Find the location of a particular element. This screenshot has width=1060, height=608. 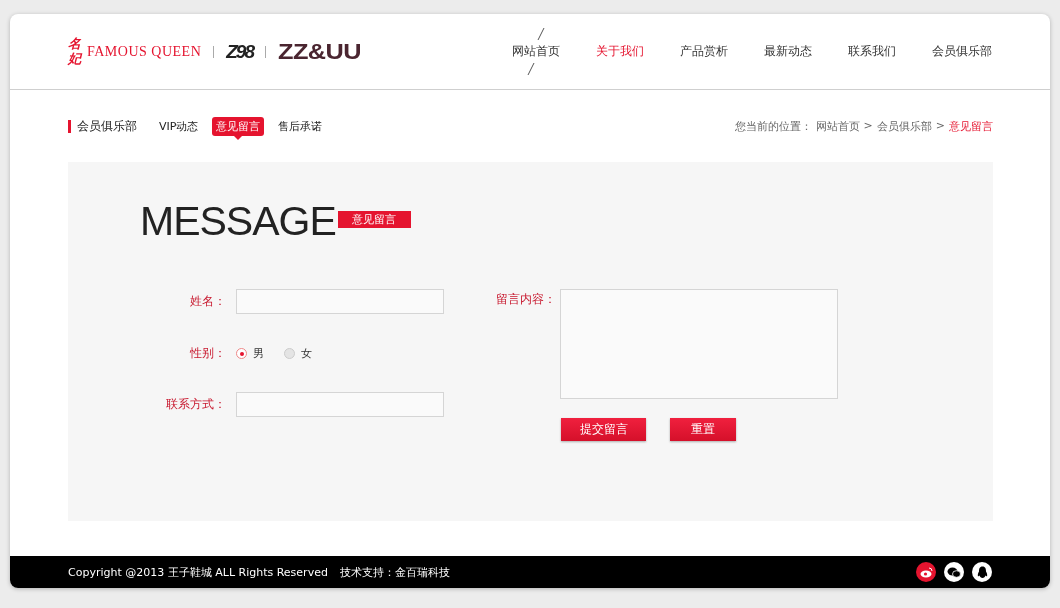

breadcrumb-link: 网站首页 is located at coordinates (837, 126).